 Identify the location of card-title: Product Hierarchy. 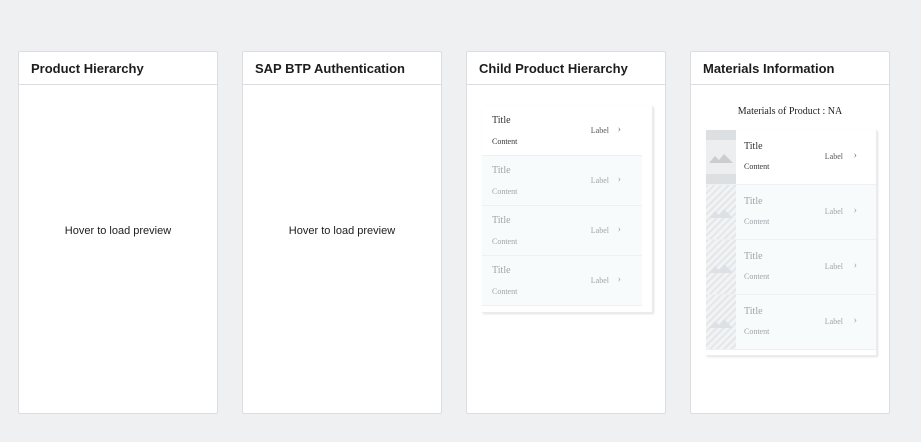
(118, 68).